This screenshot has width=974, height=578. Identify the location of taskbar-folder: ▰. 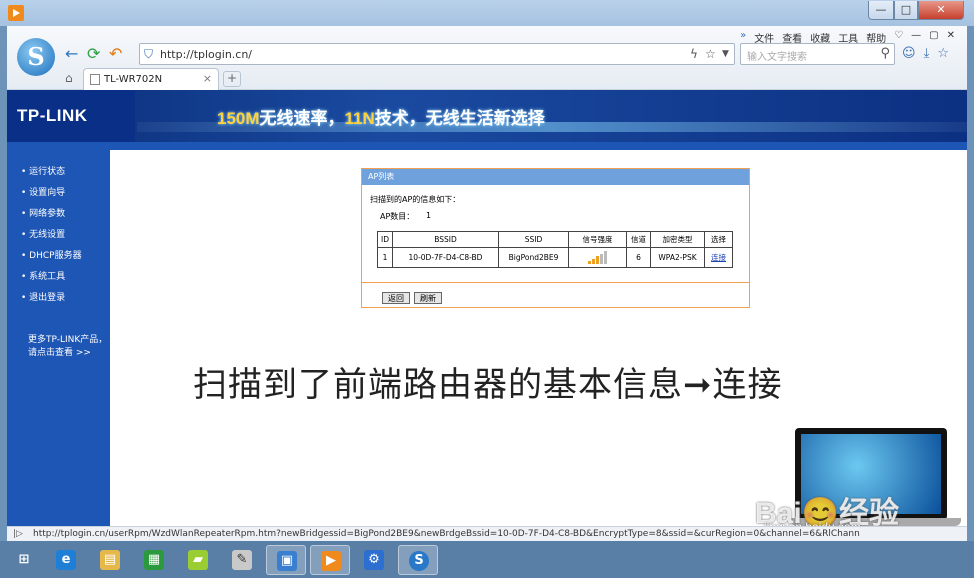
(198, 560).